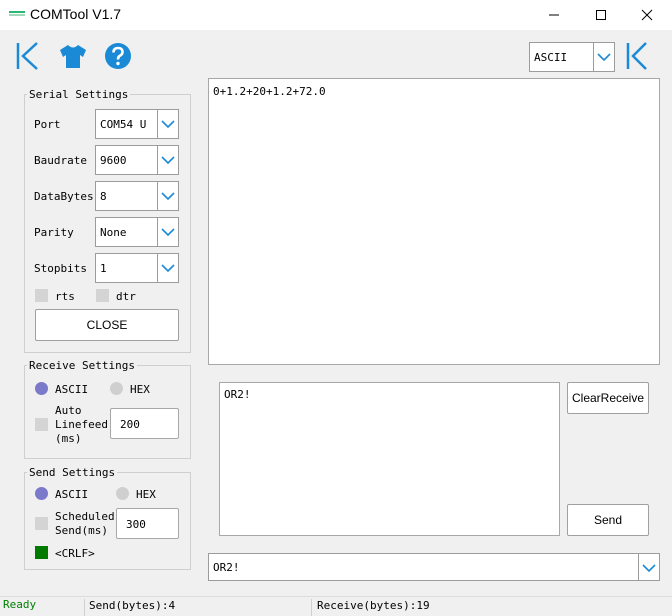 The height and width of the screenshot is (616, 672). Describe the element at coordinates (72, 472) in the screenshot. I see `send-settings-legend: Send Settings` at that location.